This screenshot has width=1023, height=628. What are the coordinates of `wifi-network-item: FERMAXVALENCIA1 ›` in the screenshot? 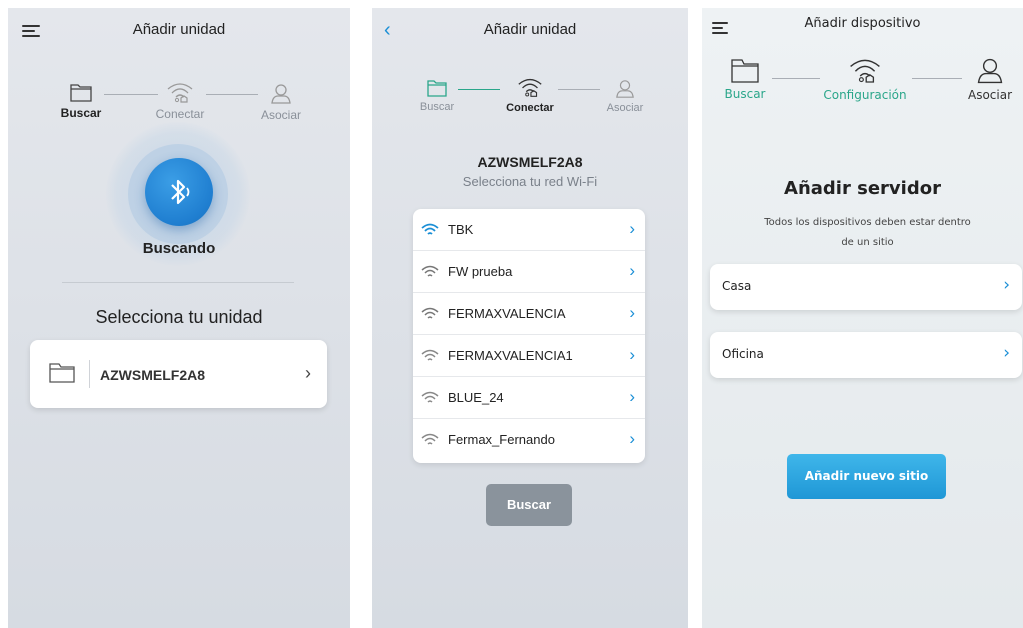 It's located at (529, 356).